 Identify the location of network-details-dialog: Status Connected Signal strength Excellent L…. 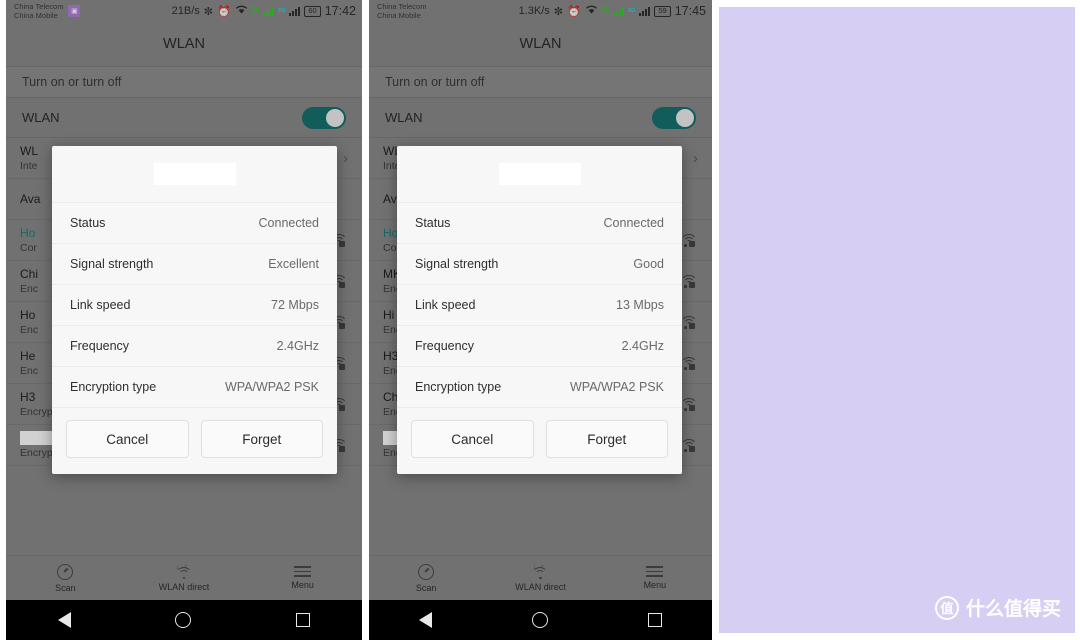
(194, 310).